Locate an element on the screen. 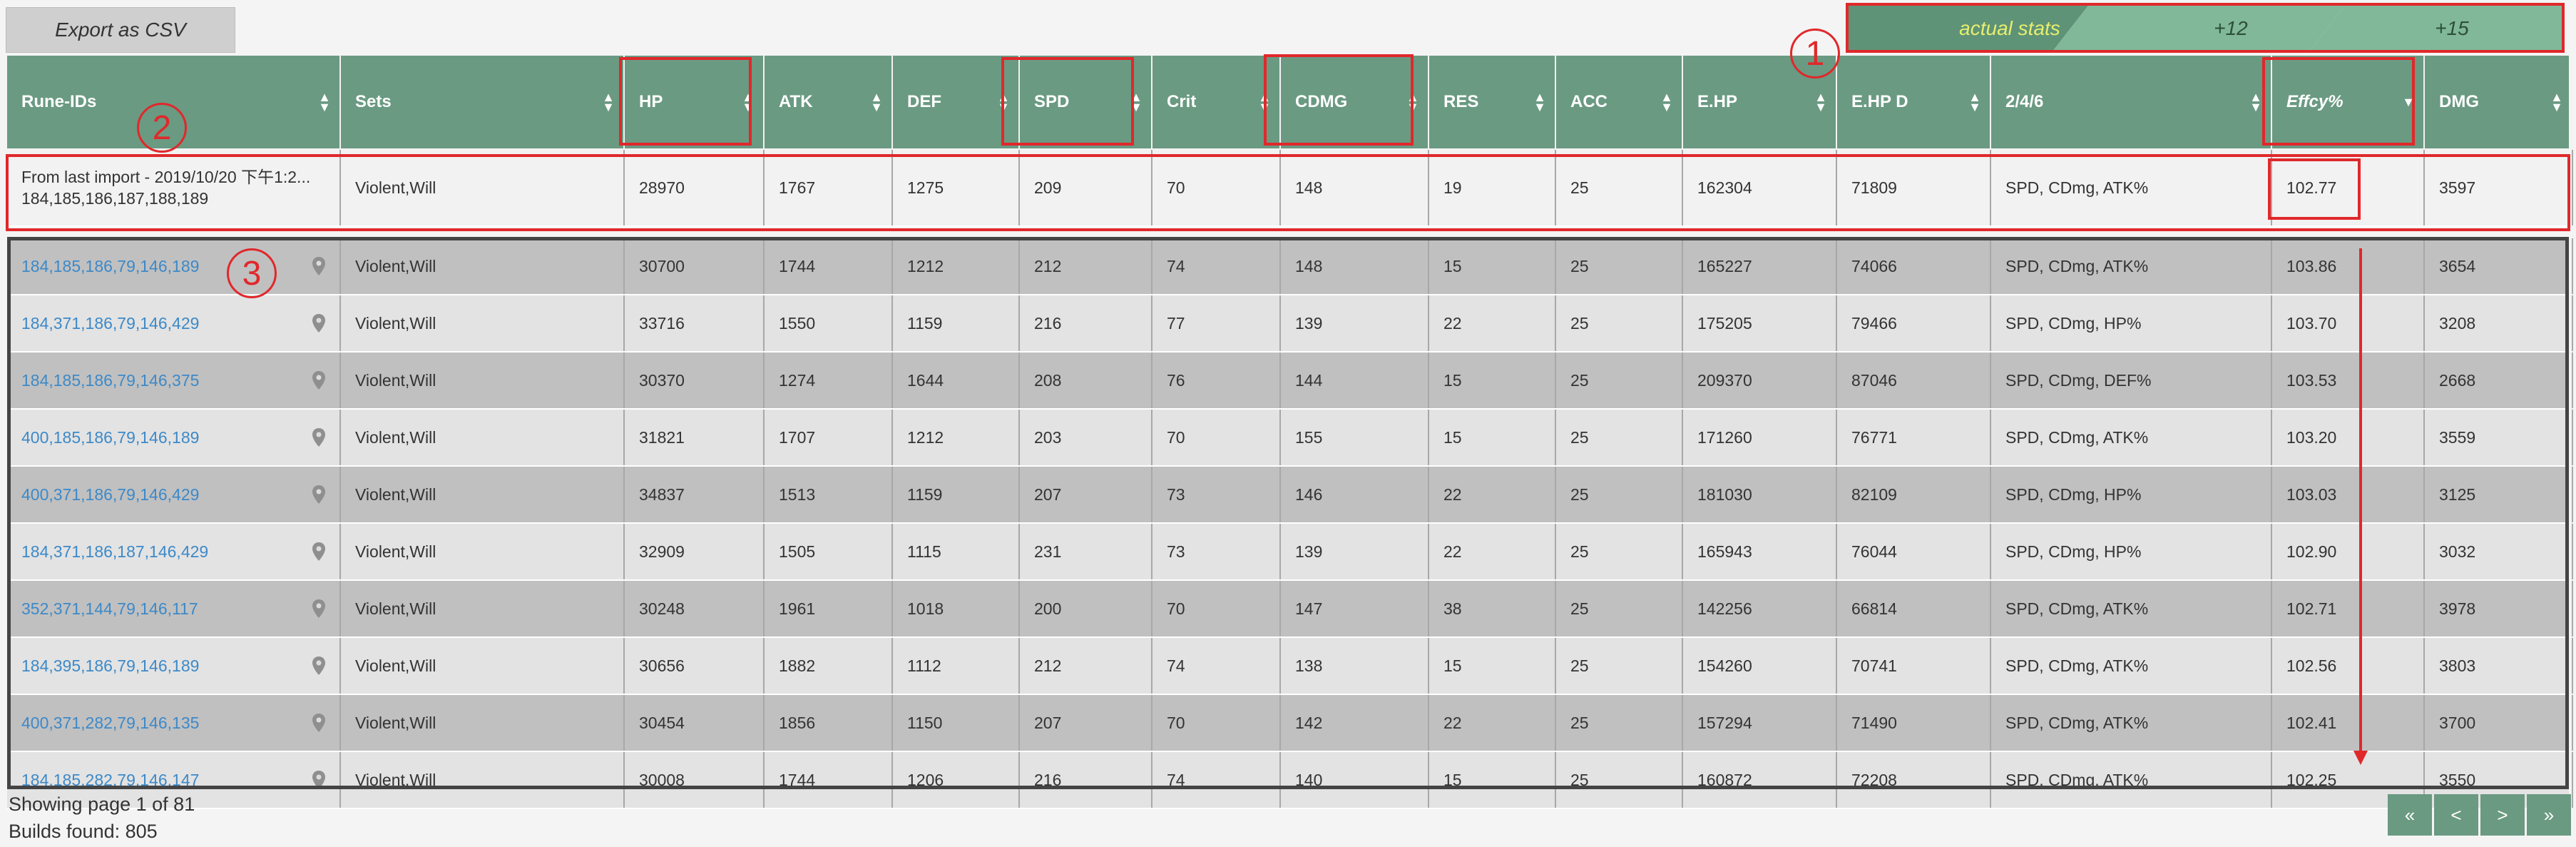 The width and height of the screenshot is (2576, 847). export-csv-button: Export as CSV is located at coordinates (120, 30).